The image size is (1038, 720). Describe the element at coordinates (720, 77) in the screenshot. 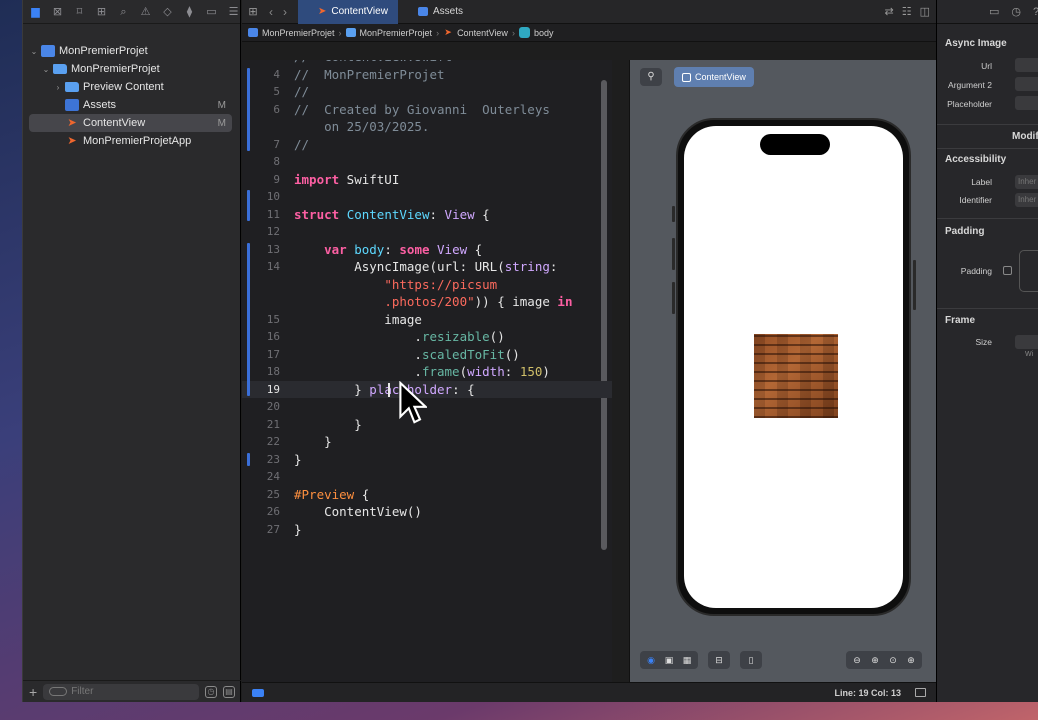

I see `preview-label: ContentView` at that location.